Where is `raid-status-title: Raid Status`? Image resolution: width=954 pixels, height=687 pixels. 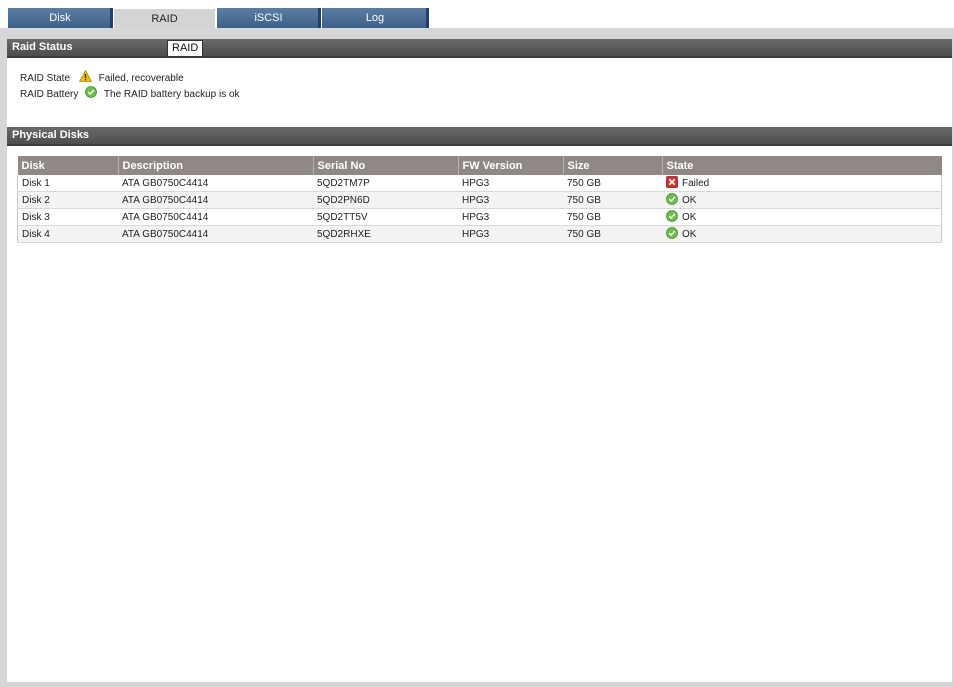 raid-status-title: Raid Status is located at coordinates (42, 47).